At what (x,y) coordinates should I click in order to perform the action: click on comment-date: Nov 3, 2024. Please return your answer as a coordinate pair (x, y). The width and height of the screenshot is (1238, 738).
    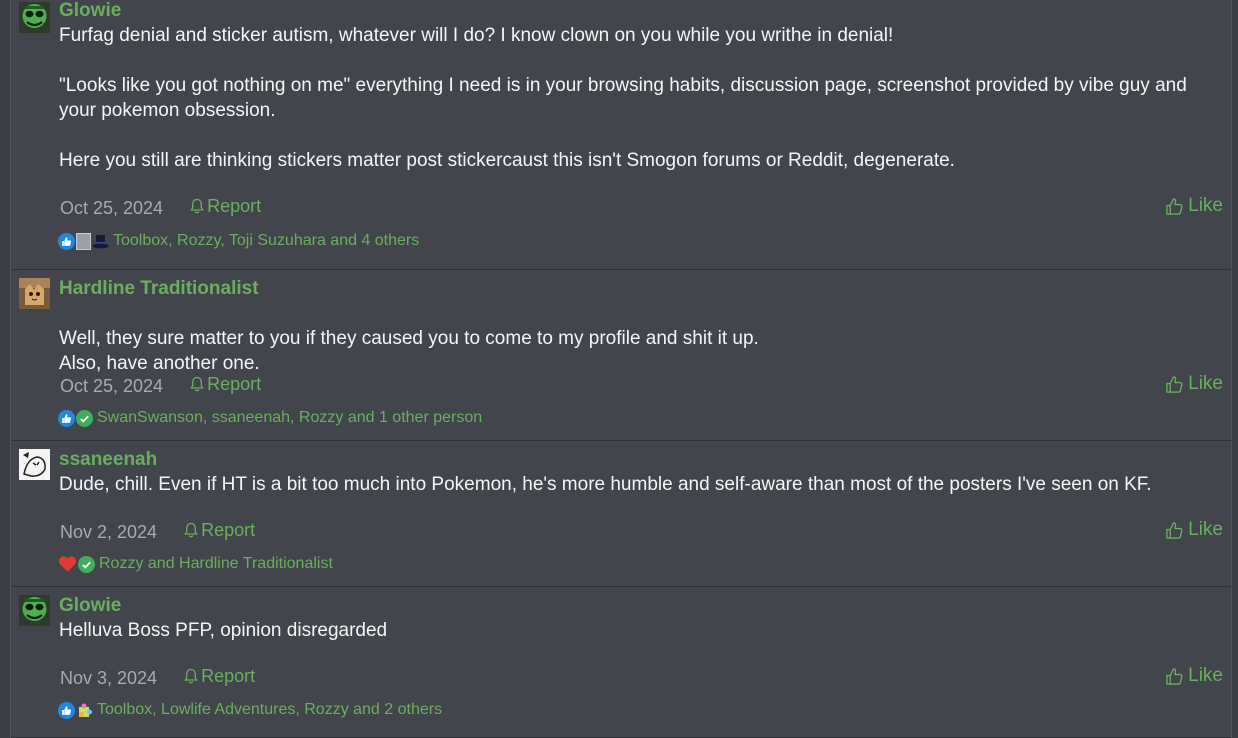
    Looking at the image, I should click on (108, 678).